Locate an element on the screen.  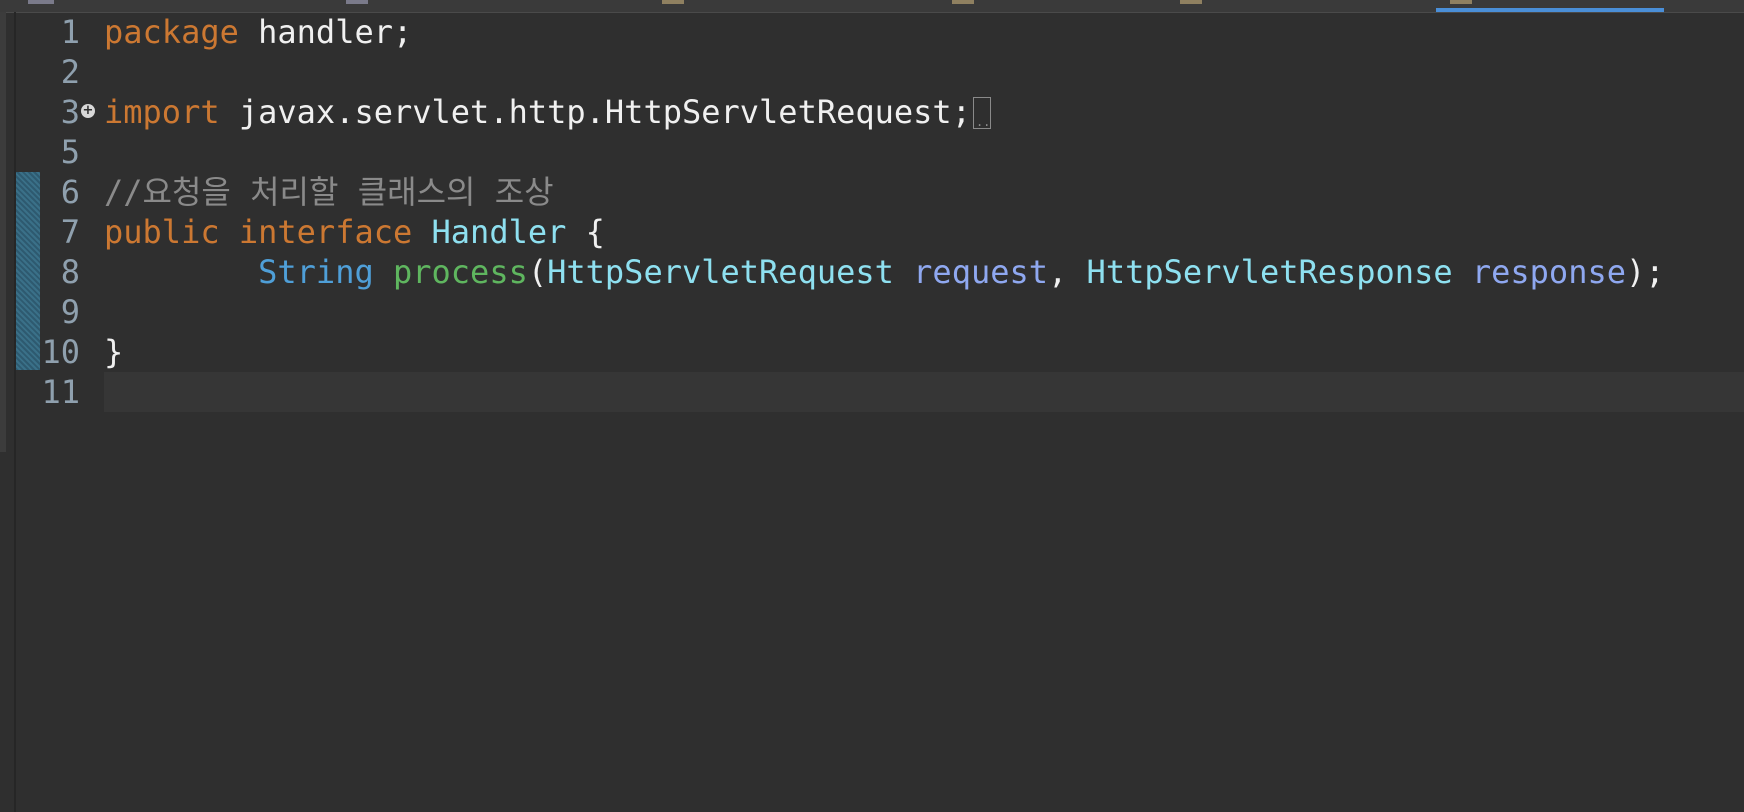
code-text: package handler; is located at coordinates (258, 32).